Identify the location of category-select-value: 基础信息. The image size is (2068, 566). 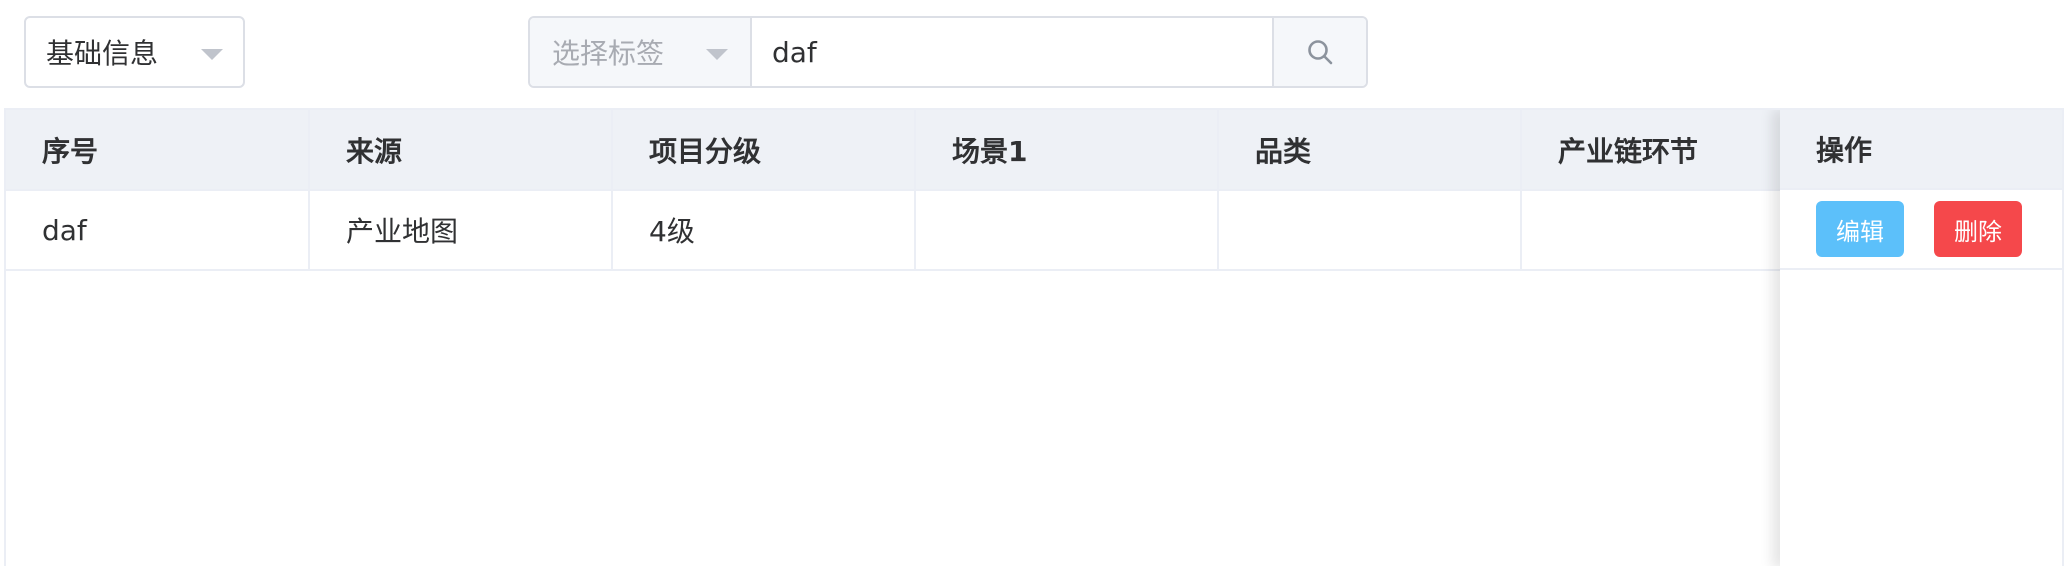
(102, 53).